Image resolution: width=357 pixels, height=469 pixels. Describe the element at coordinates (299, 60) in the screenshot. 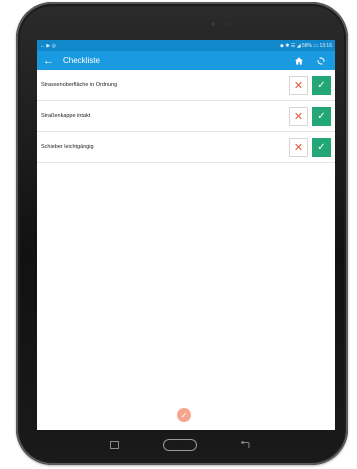

I see `home-icon` at that location.